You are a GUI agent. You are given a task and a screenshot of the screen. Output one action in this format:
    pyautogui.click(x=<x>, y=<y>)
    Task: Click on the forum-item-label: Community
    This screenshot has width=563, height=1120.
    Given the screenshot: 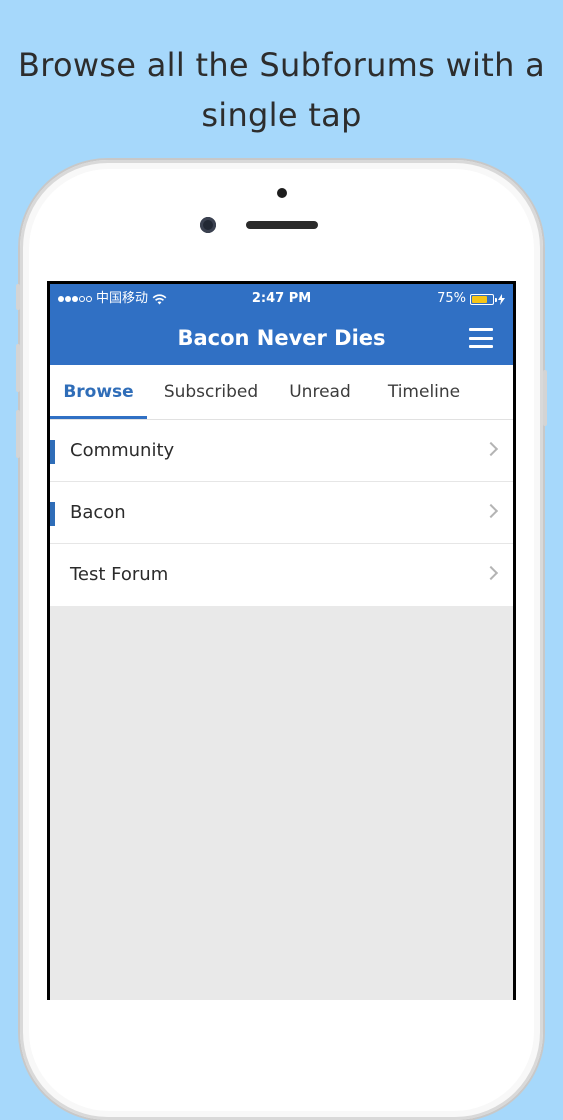 What is the action you would take?
    pyautogui.click(x=122, y=450)
    